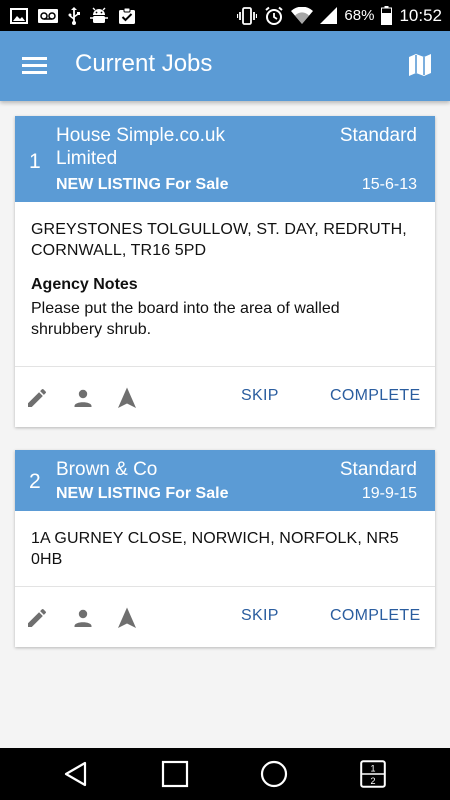 This screenshot has height=800, width=450. Describe the element at coordinates (107, 469) in the screenshot. I see `company-name-line: Brown & Co` at that location.